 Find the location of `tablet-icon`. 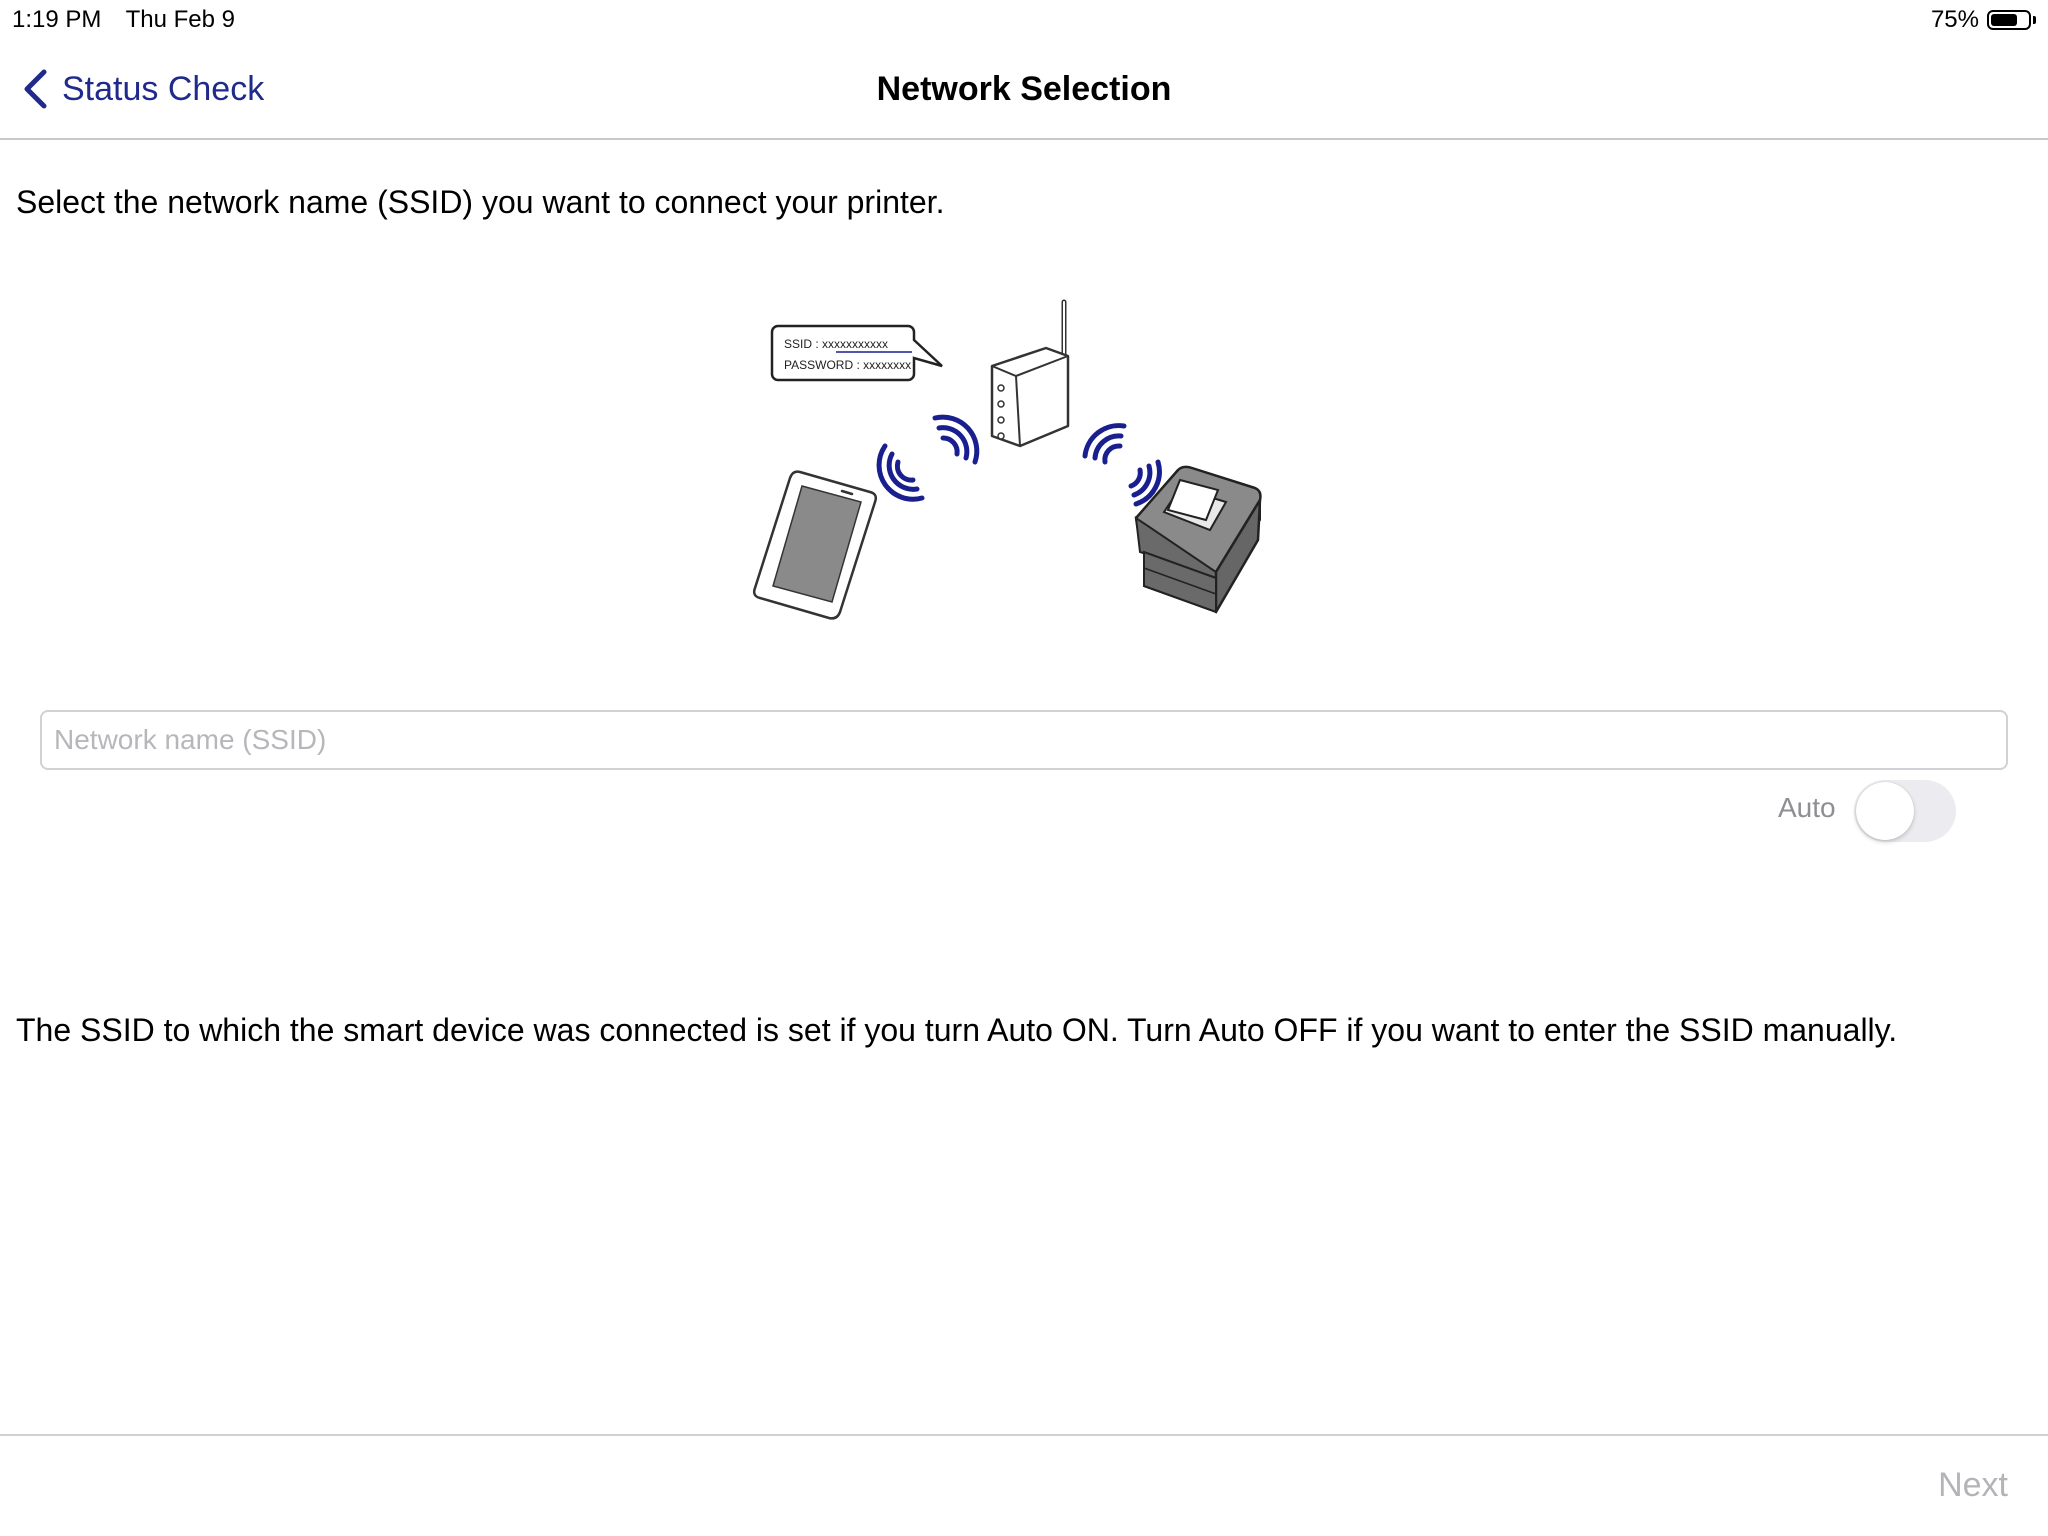

tablet-icon is located at coordinates (815, 545).